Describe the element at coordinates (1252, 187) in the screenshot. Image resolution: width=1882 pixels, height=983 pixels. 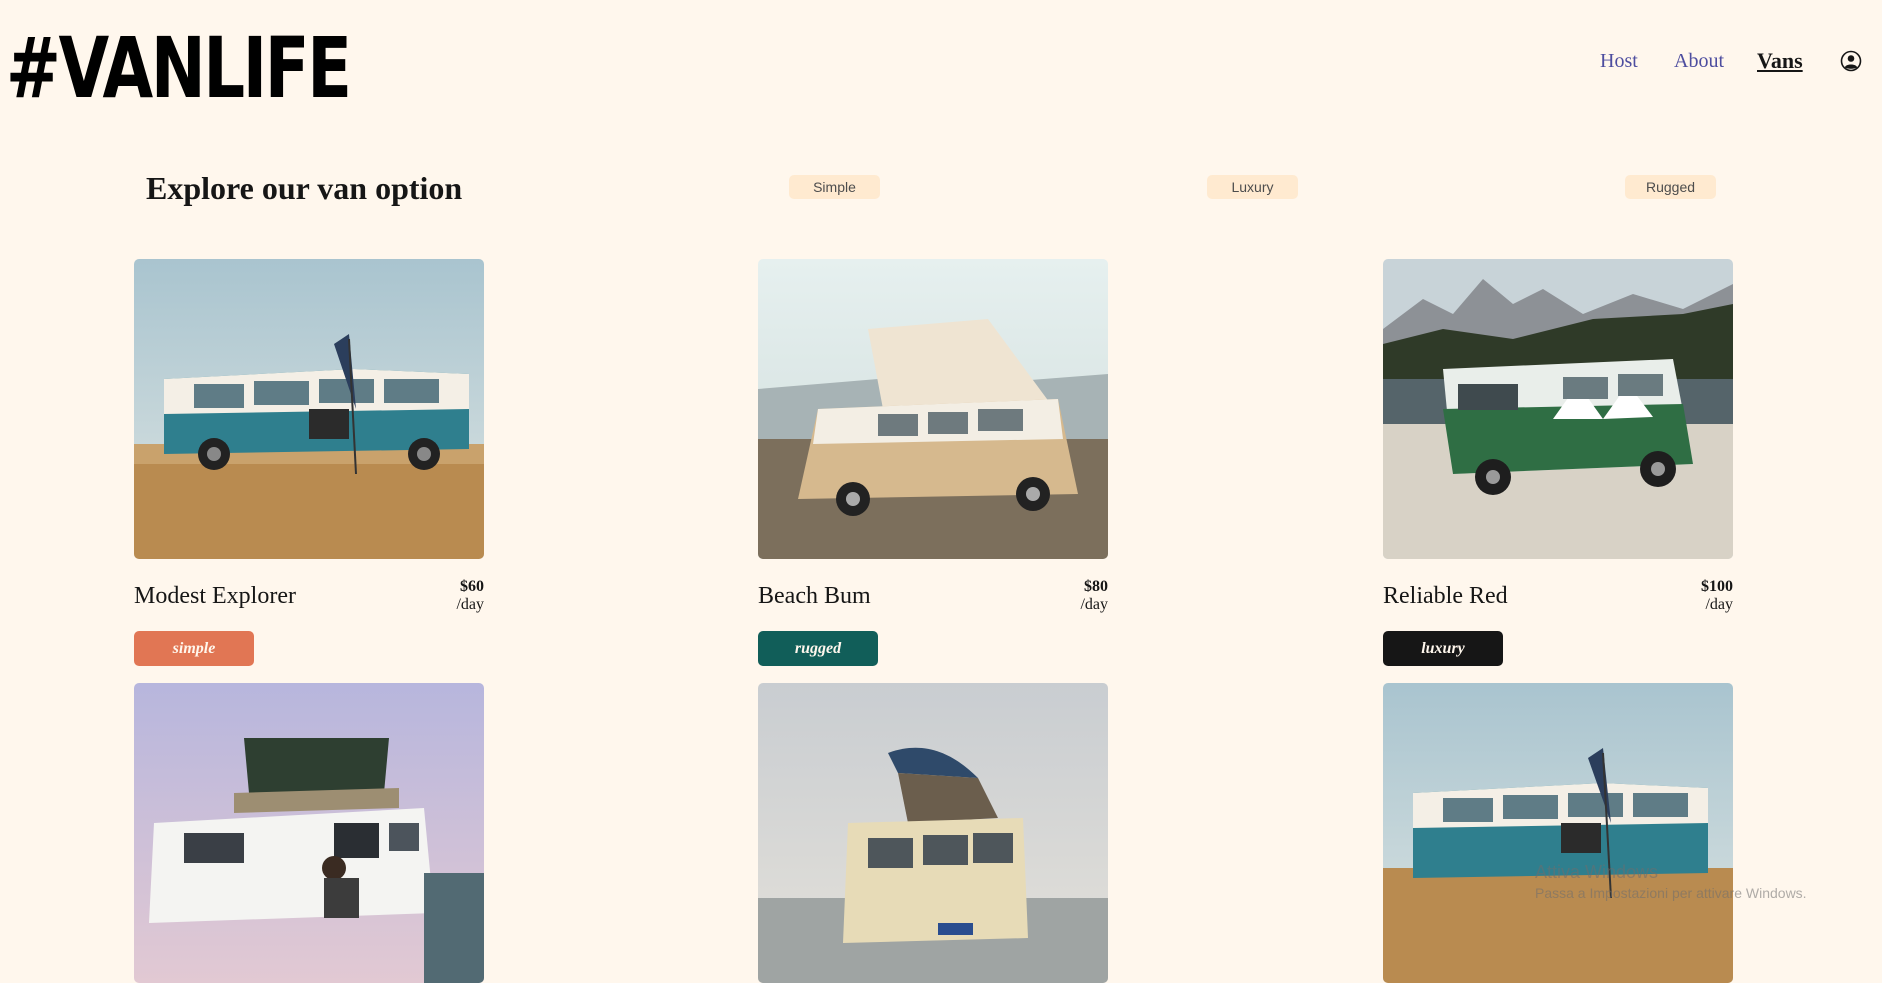
I see `filter-luxury-button: Luxury` at that location.